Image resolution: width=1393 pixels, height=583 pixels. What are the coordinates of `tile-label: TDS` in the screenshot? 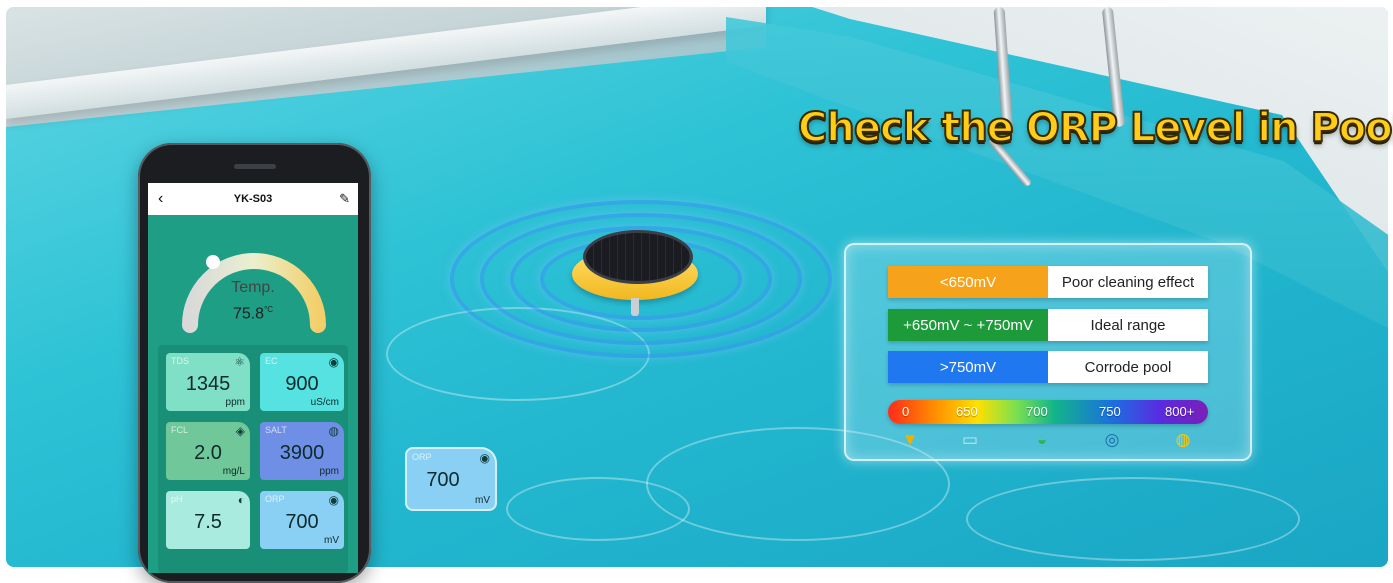 It's located at (180, 361).